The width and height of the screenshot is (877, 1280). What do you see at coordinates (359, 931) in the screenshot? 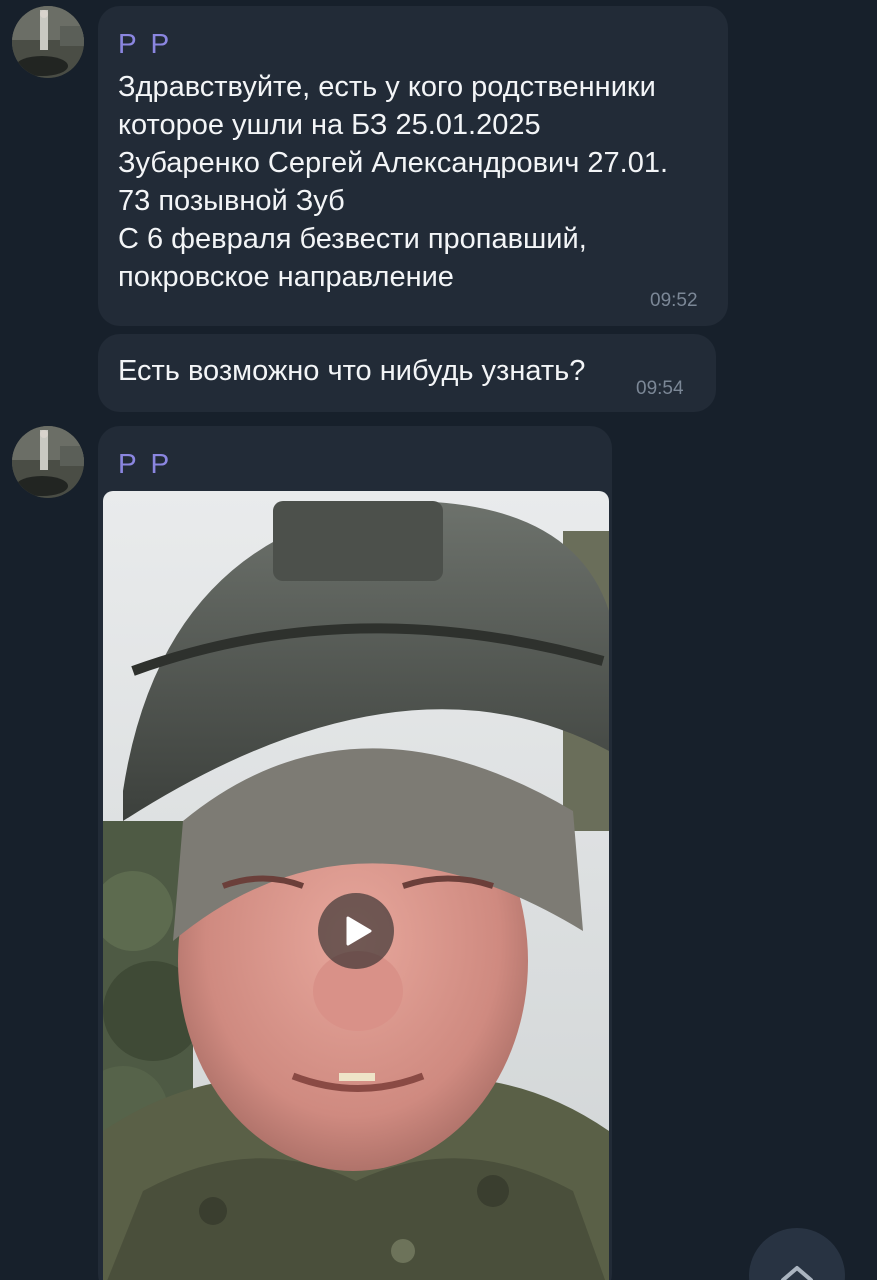
I see `play-icon` at bounding box center [359, 931].